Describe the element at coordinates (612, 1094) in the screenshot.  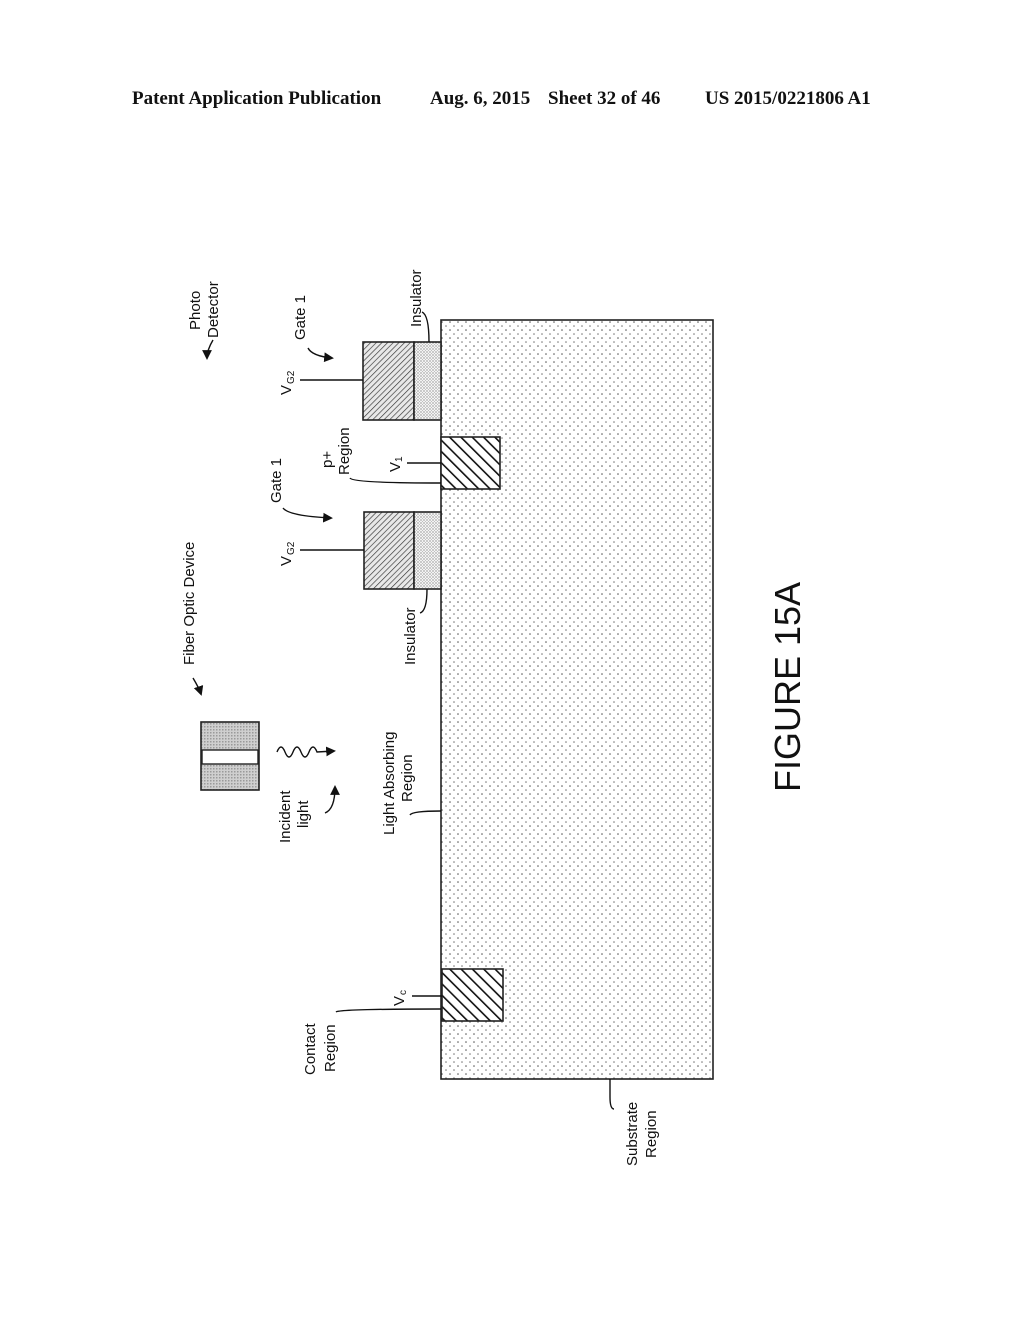
I see `substrate-region-leader` at that location.